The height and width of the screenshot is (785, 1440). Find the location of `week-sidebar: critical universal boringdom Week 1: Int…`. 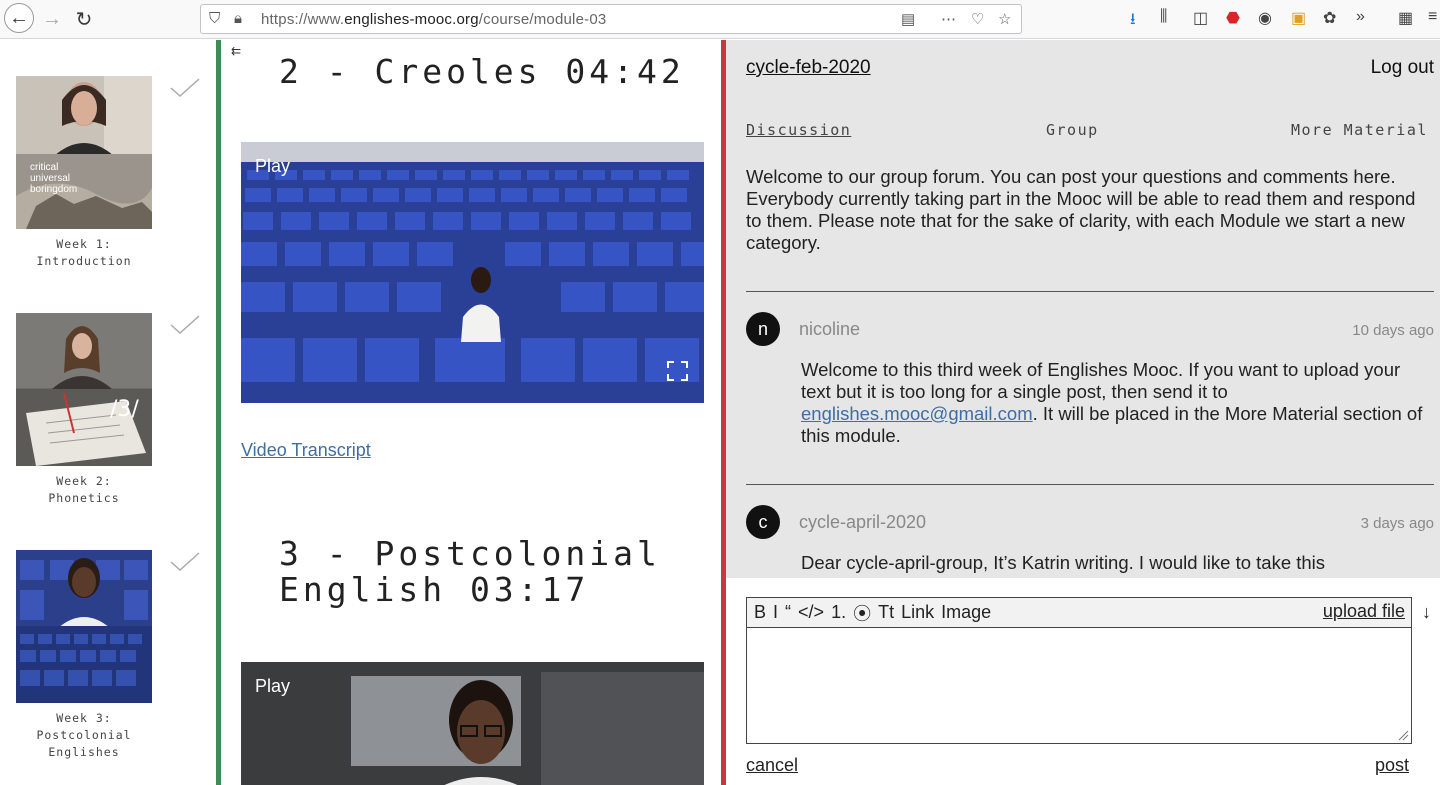

week-sidebar: critical universal boringdom Week 1: Int… is located at coordinates (108, 412).